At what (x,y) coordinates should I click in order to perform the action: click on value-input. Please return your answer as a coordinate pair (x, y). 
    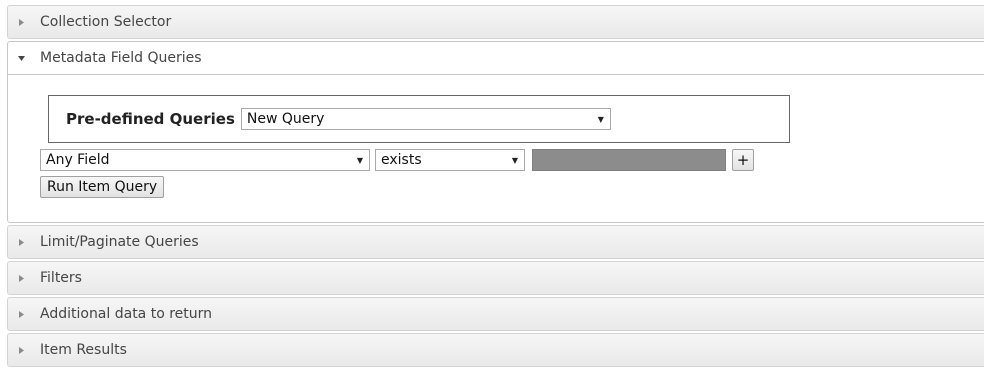
    Looking at the image, I should click on (629, 160).